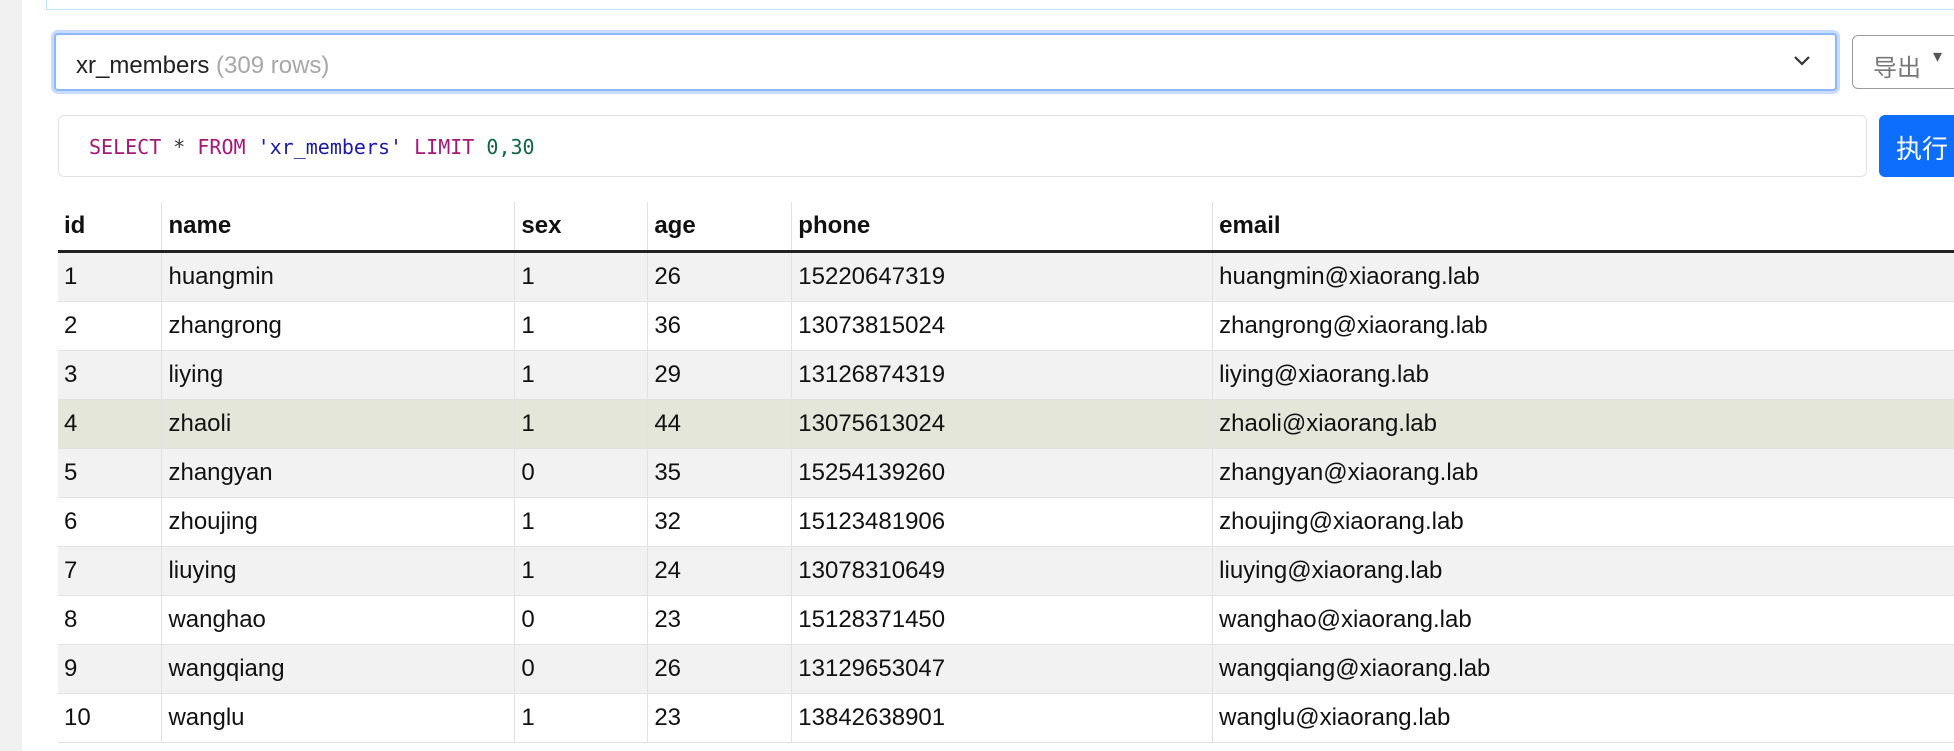 The image size is (1954, 751). Describe the element at coordinates (338, 424) in the screenshot. I see `cell-name: zhaoli` at that location.